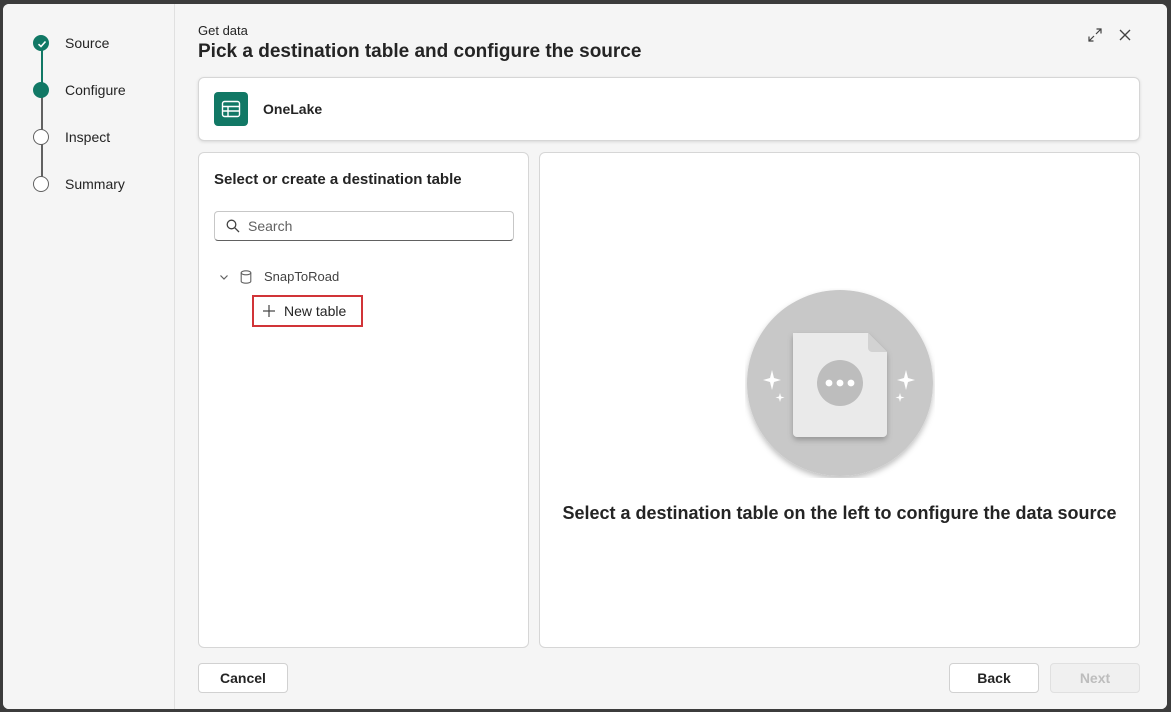 The height and width of the screenshot is (712, 1171). I want to click on back-button: Back, so click(994, 678).